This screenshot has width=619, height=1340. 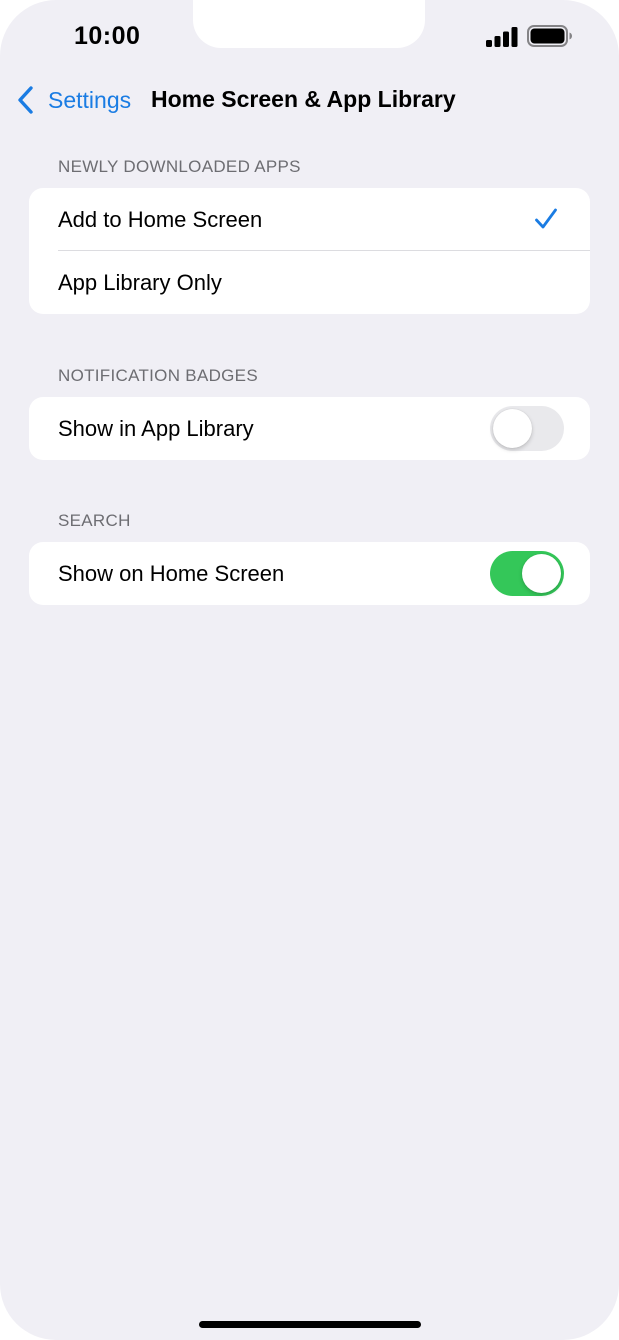 I want to click on show-in-app-library-row: Show in App Library, so click(x=309, y=428).